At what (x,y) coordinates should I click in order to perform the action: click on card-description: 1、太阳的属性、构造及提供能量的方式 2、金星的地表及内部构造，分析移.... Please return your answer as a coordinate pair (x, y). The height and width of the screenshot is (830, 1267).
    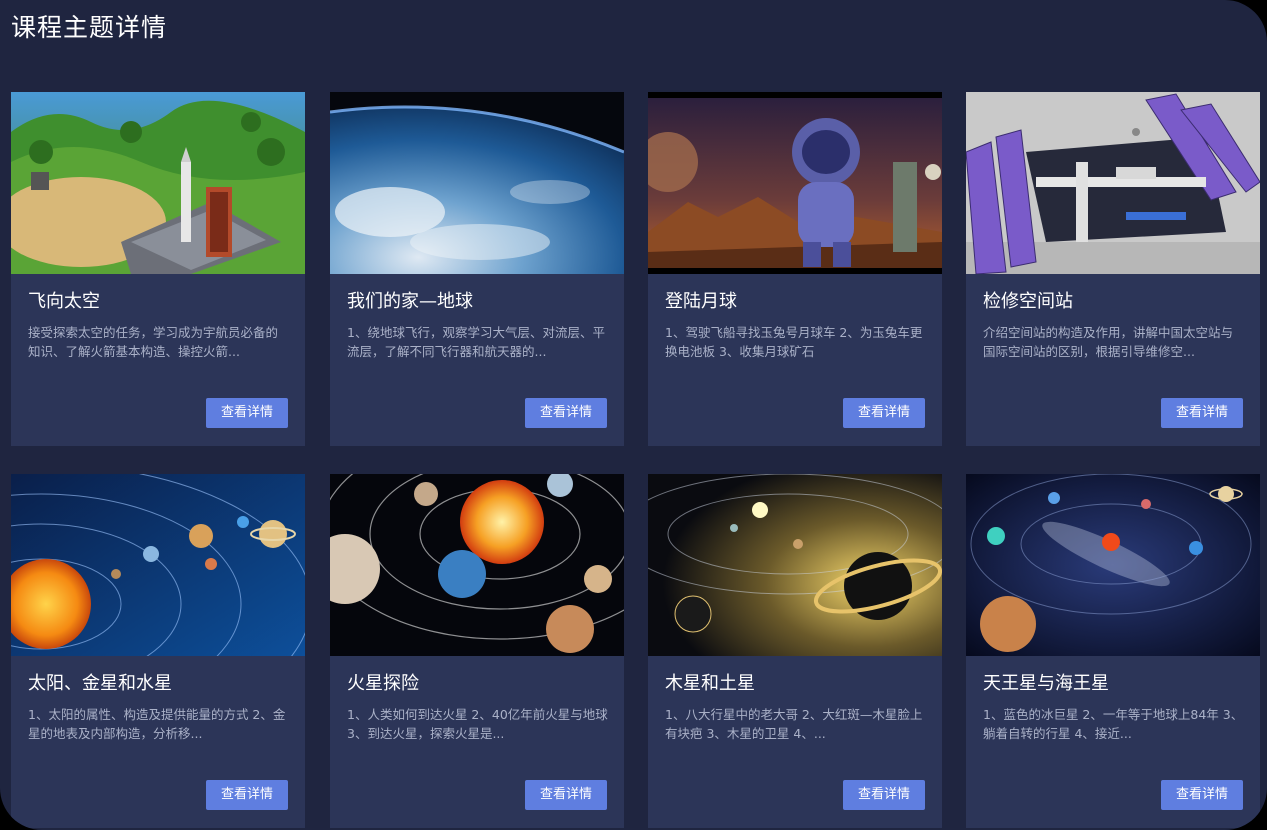
    Looking at the image, I should click on (157, 724).